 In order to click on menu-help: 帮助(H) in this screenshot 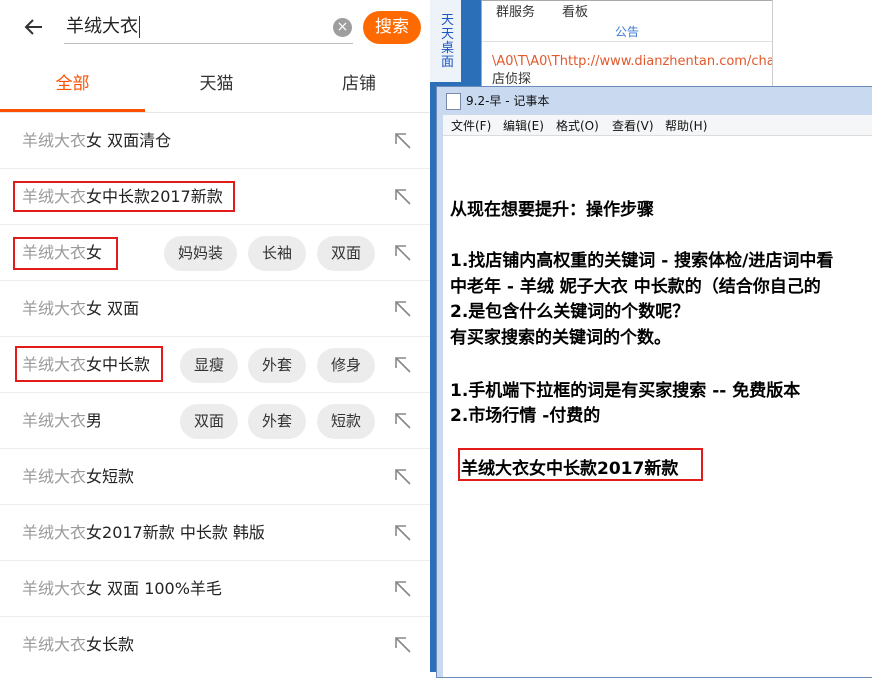, I will do `click(686, 125)`.